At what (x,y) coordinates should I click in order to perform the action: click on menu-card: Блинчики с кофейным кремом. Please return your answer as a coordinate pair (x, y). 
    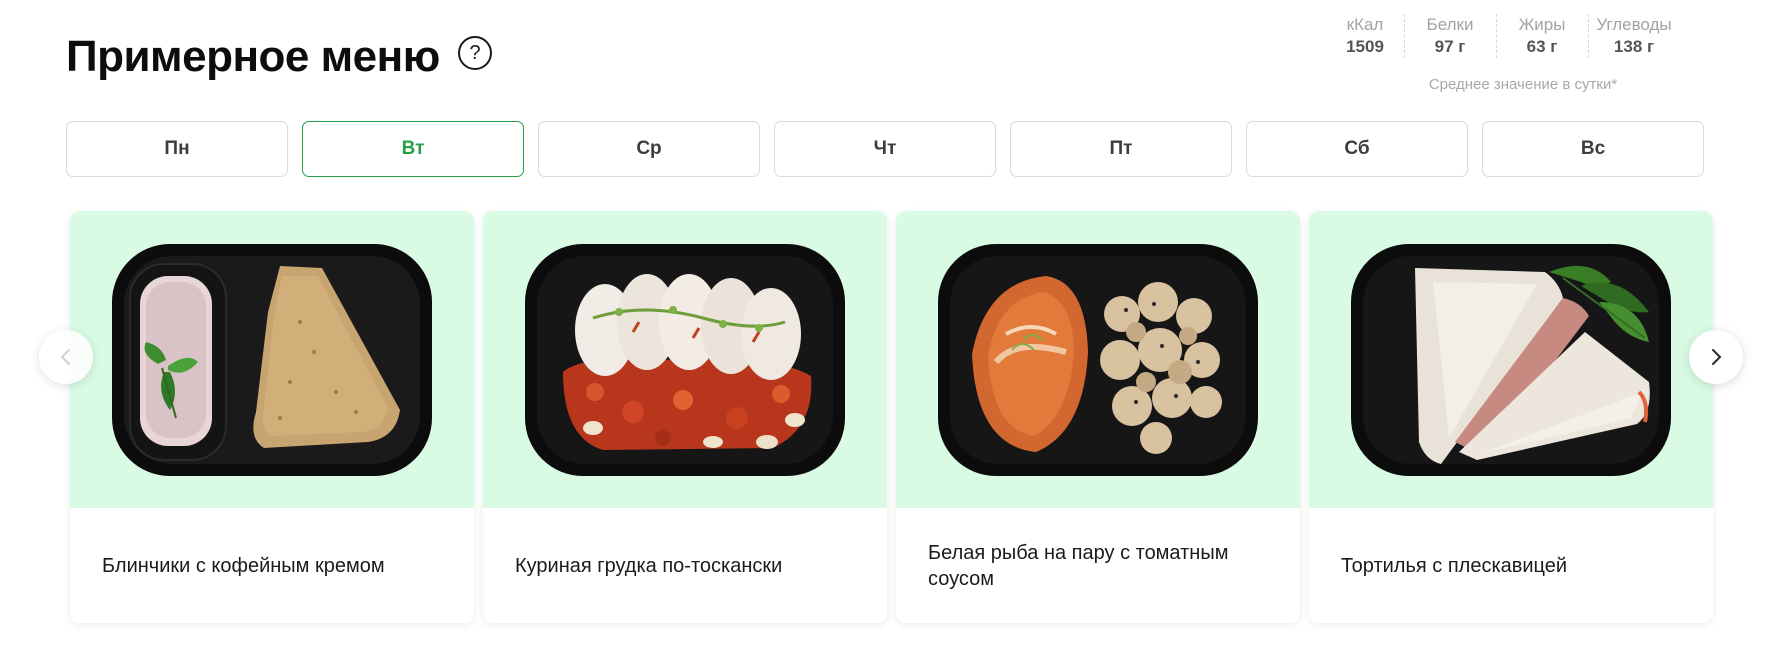
    Looking at the image, I should click on (272, 417).